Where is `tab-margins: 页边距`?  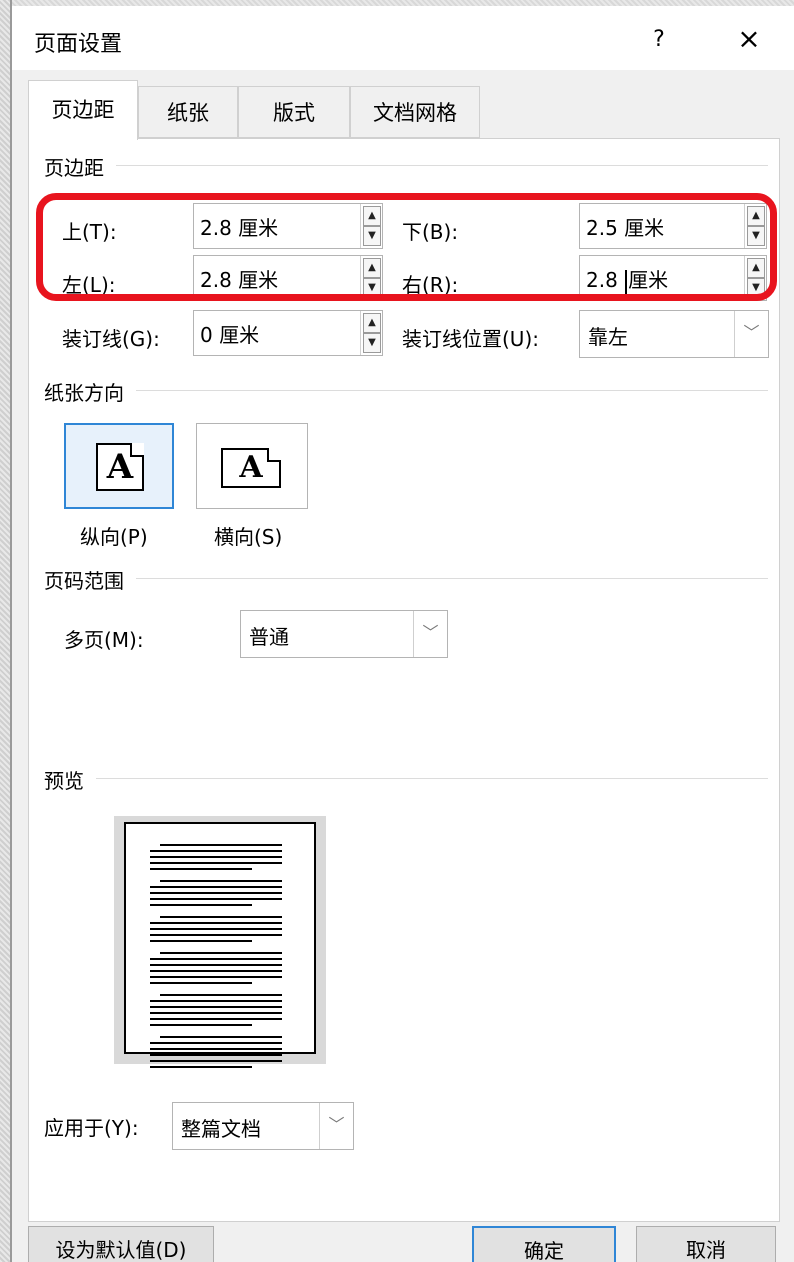
tab-margins: 页边距 is located at coordinates (83, 110).